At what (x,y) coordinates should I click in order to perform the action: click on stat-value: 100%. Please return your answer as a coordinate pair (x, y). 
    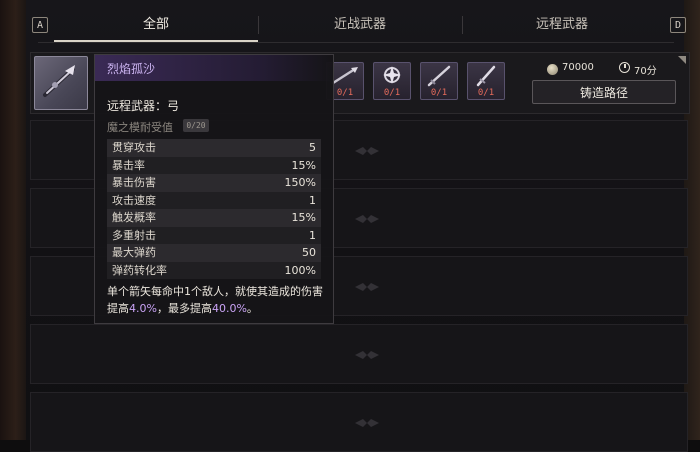
    Looking at the image, I should click on (300, 270).